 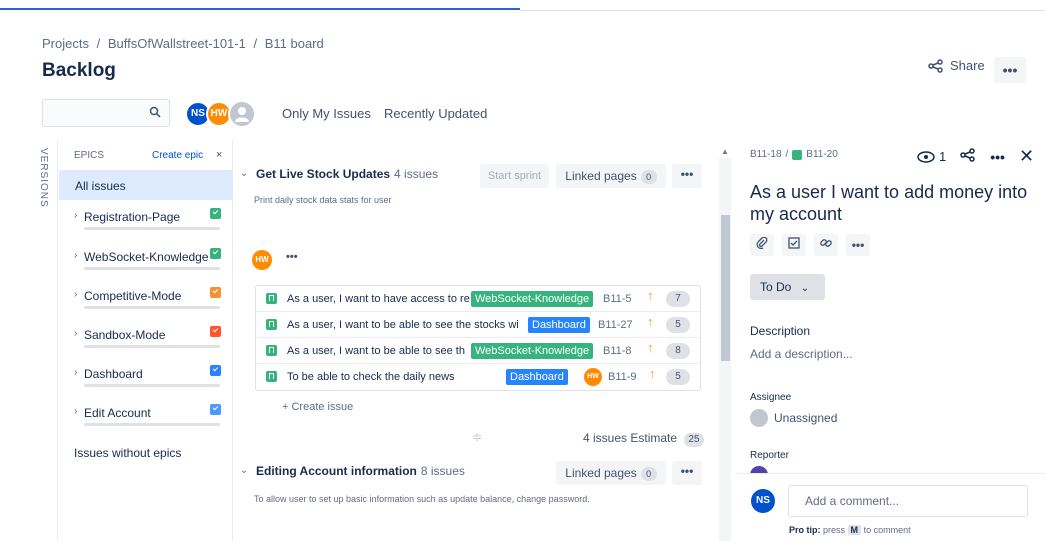 What do you see at coordinates (763, 501) in the screenshot?
I see `comment-avatar: NS` at bounding box center [763, 501].